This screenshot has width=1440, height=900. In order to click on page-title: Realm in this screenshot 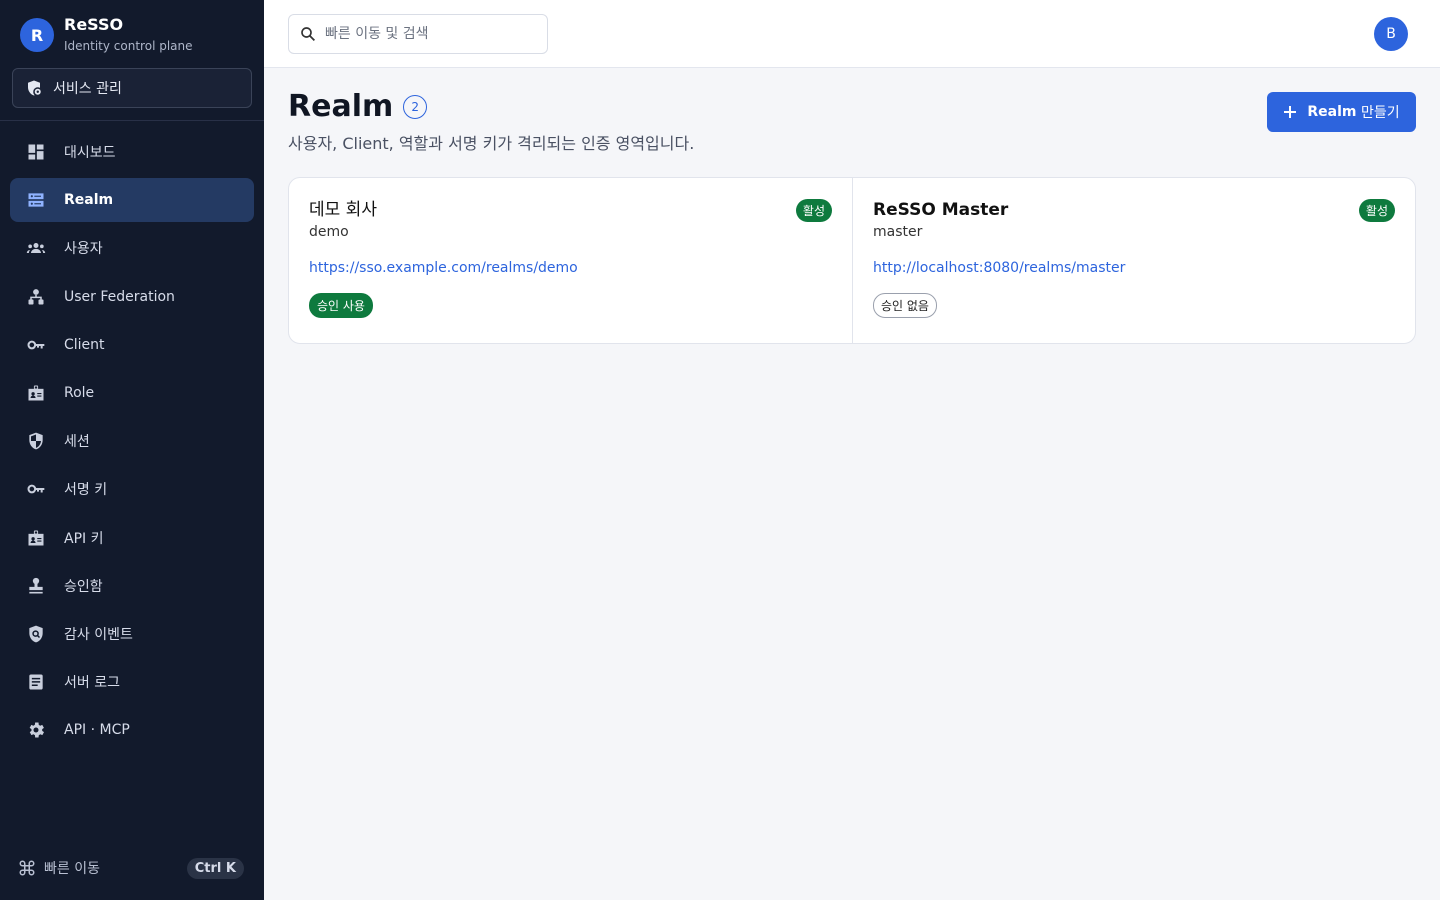, I will do `click(341, 106)`.